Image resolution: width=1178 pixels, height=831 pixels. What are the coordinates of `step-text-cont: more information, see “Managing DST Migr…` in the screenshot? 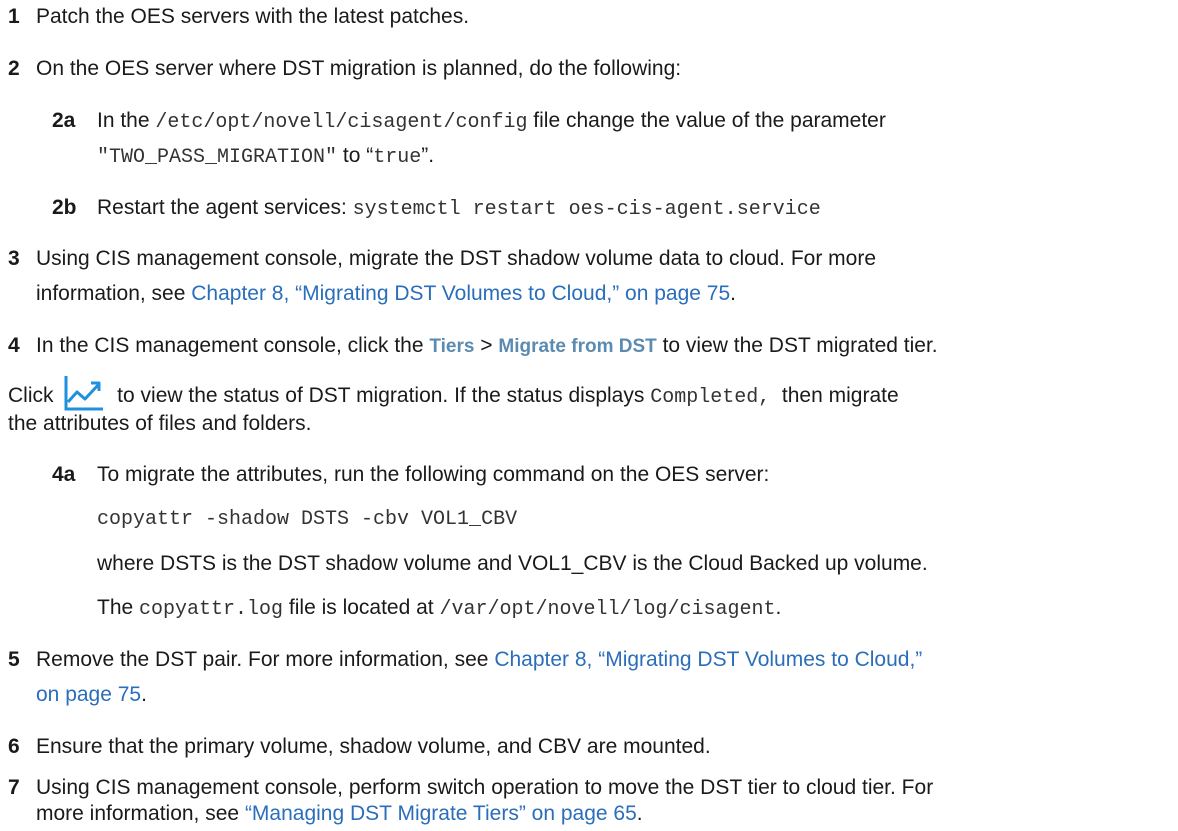 It's located at (339, 813).